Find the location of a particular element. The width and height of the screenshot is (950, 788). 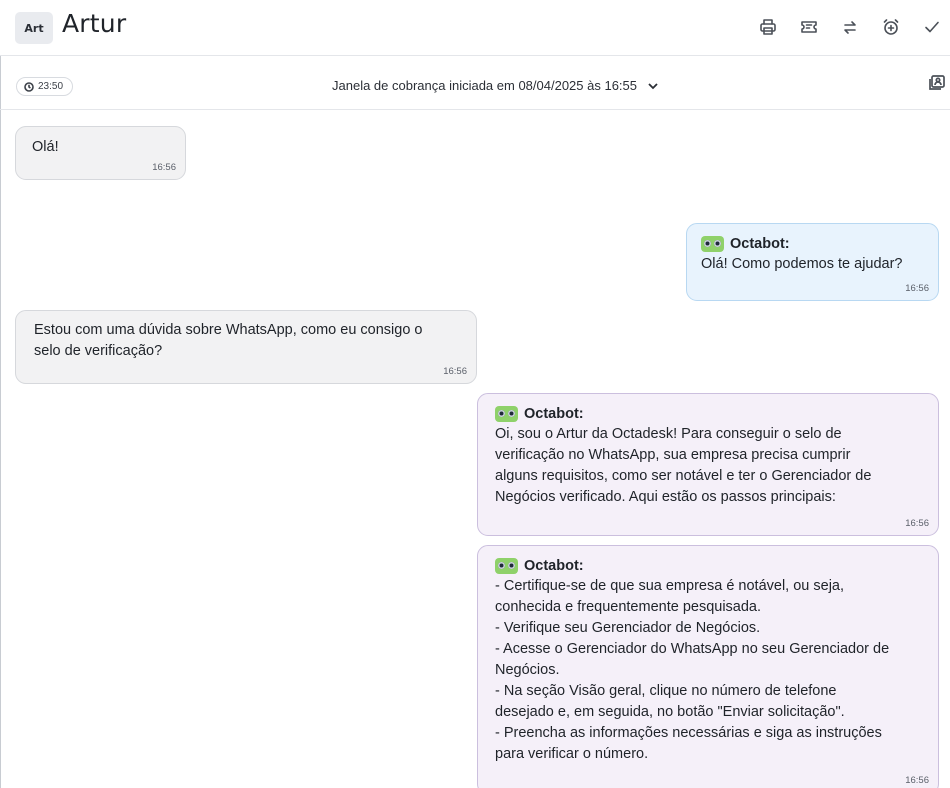

timer-badge: 23:50 is located at coordinates (45, 86).